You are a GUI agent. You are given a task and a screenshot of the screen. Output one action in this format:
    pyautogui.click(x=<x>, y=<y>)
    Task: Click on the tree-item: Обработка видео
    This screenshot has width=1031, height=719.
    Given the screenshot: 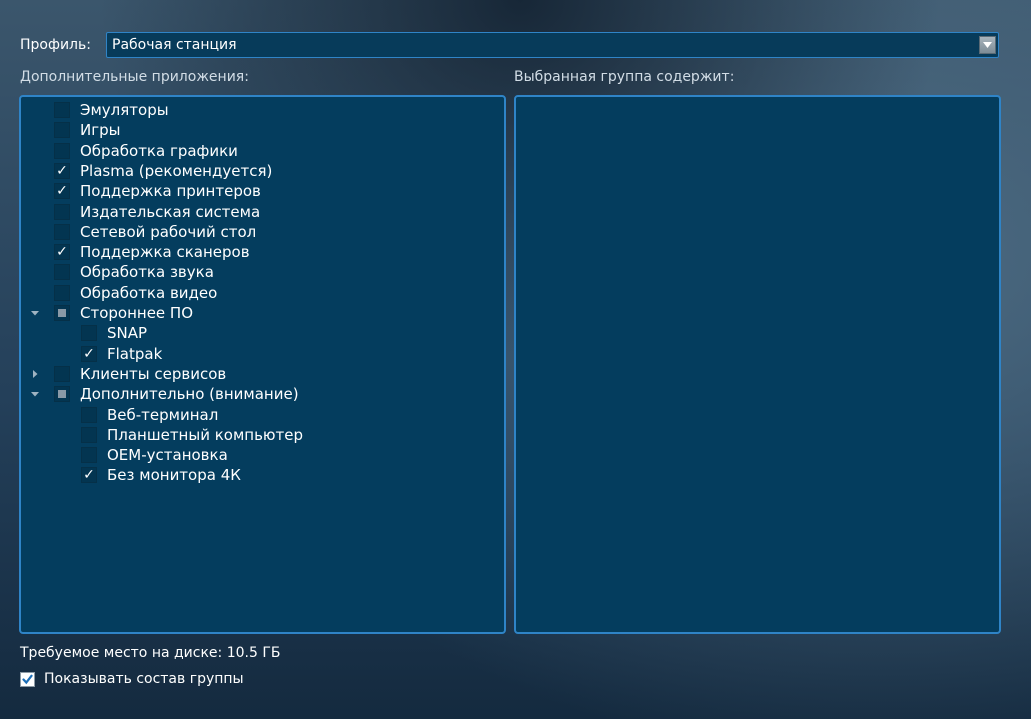 What is the action you would take?
    pyautogui.click(x=256, y=293)
    